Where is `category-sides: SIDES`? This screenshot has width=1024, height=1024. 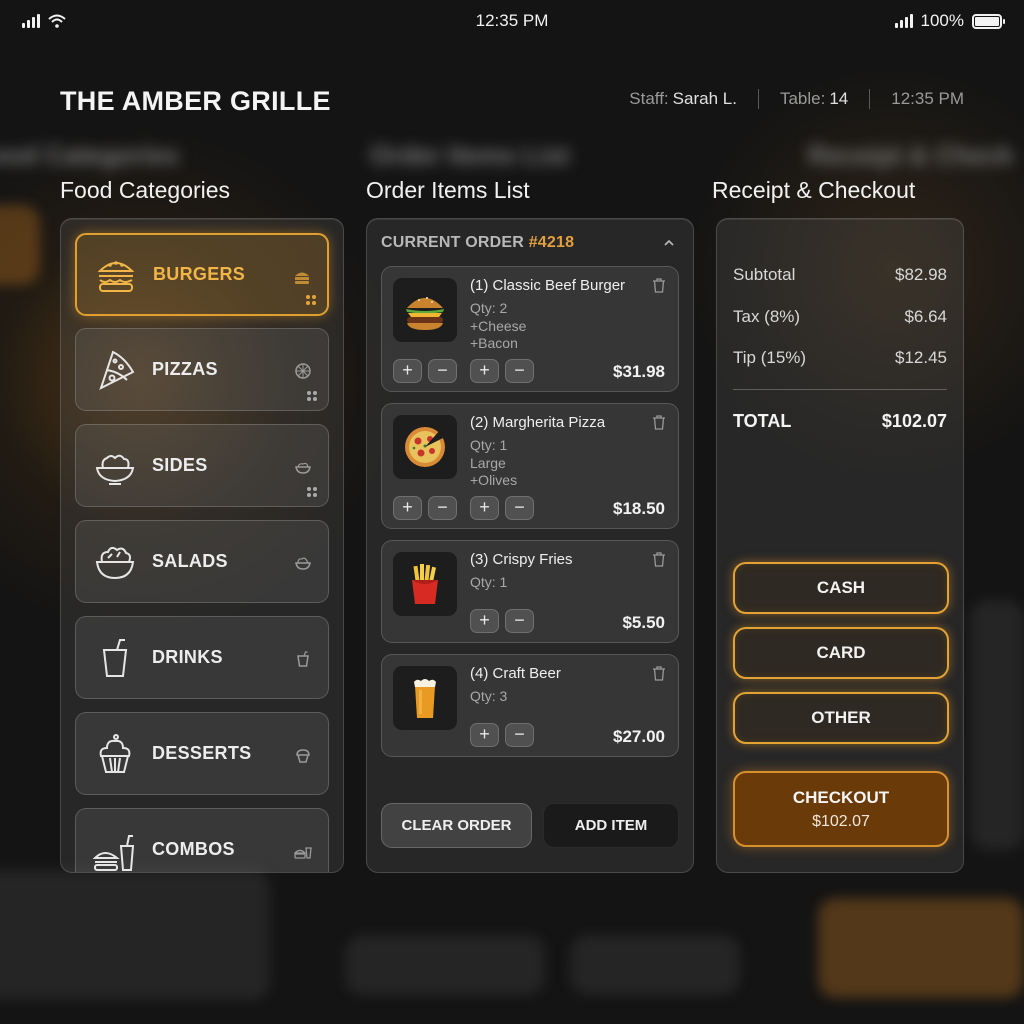 category-sides: SIDES is located at coordinates (202, 465).